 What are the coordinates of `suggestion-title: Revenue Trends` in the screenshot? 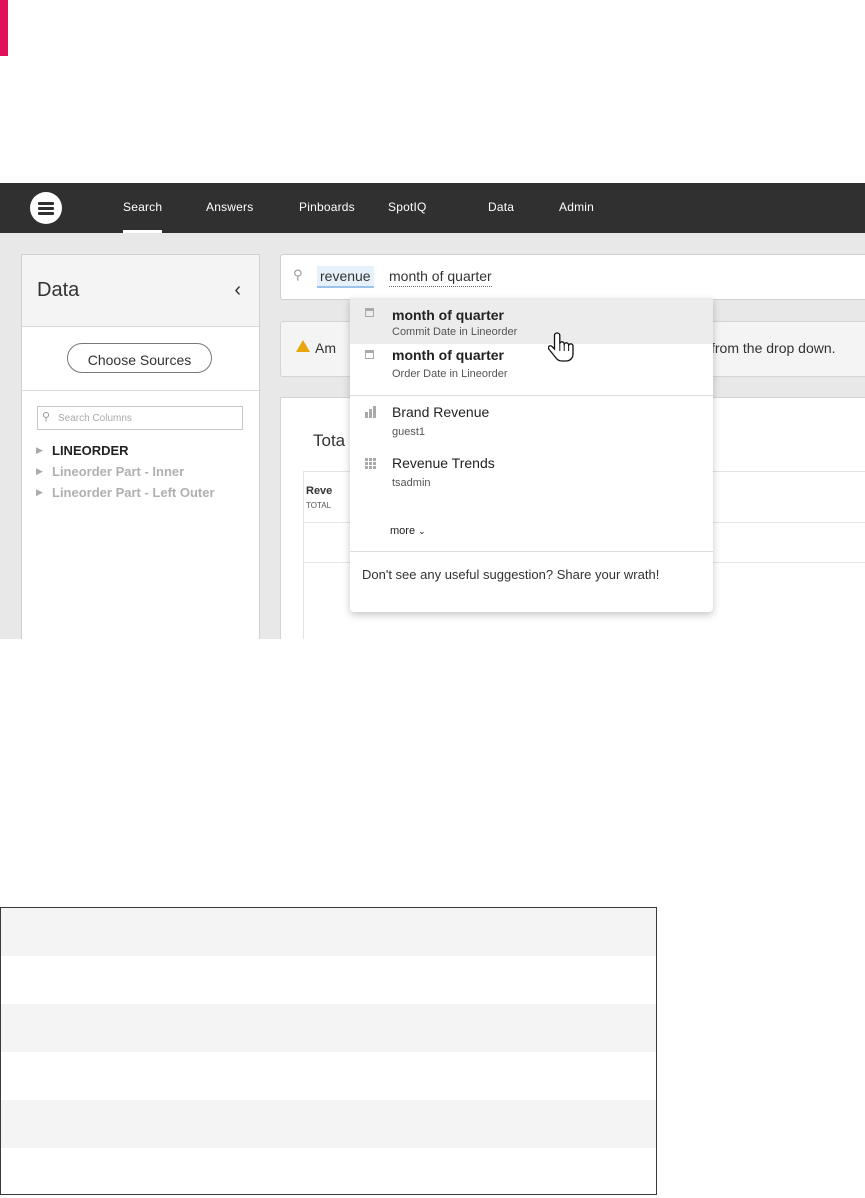 It's located at (443, 463).